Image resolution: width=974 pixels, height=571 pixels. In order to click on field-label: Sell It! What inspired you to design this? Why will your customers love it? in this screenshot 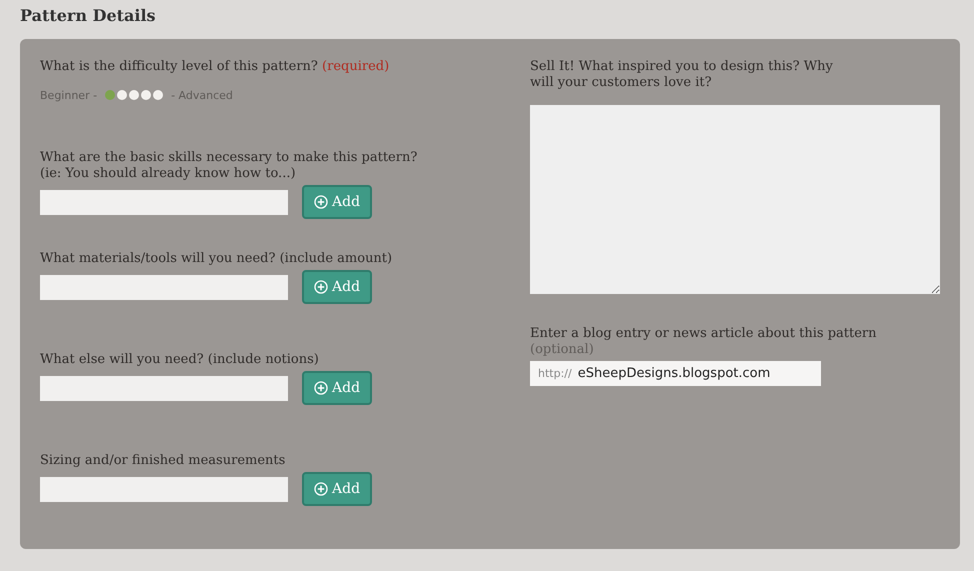, I will do `click(682, 75)`.